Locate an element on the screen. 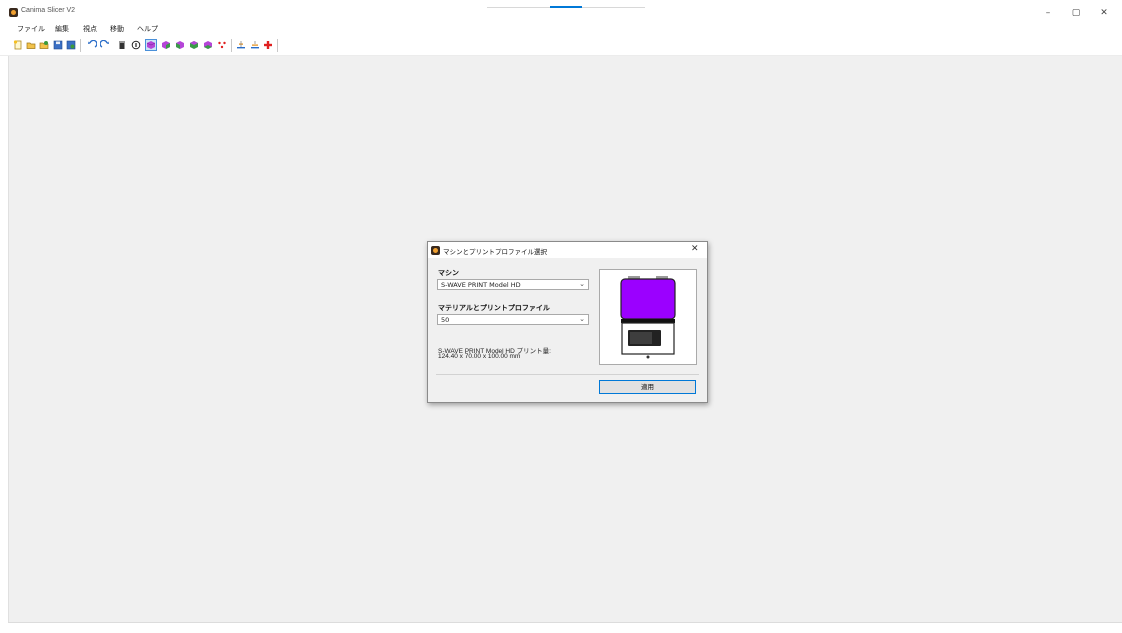 The height and width of the screenshot is (633, 1122). menu-help: ヘルプ is located at coordinates (147, 29).